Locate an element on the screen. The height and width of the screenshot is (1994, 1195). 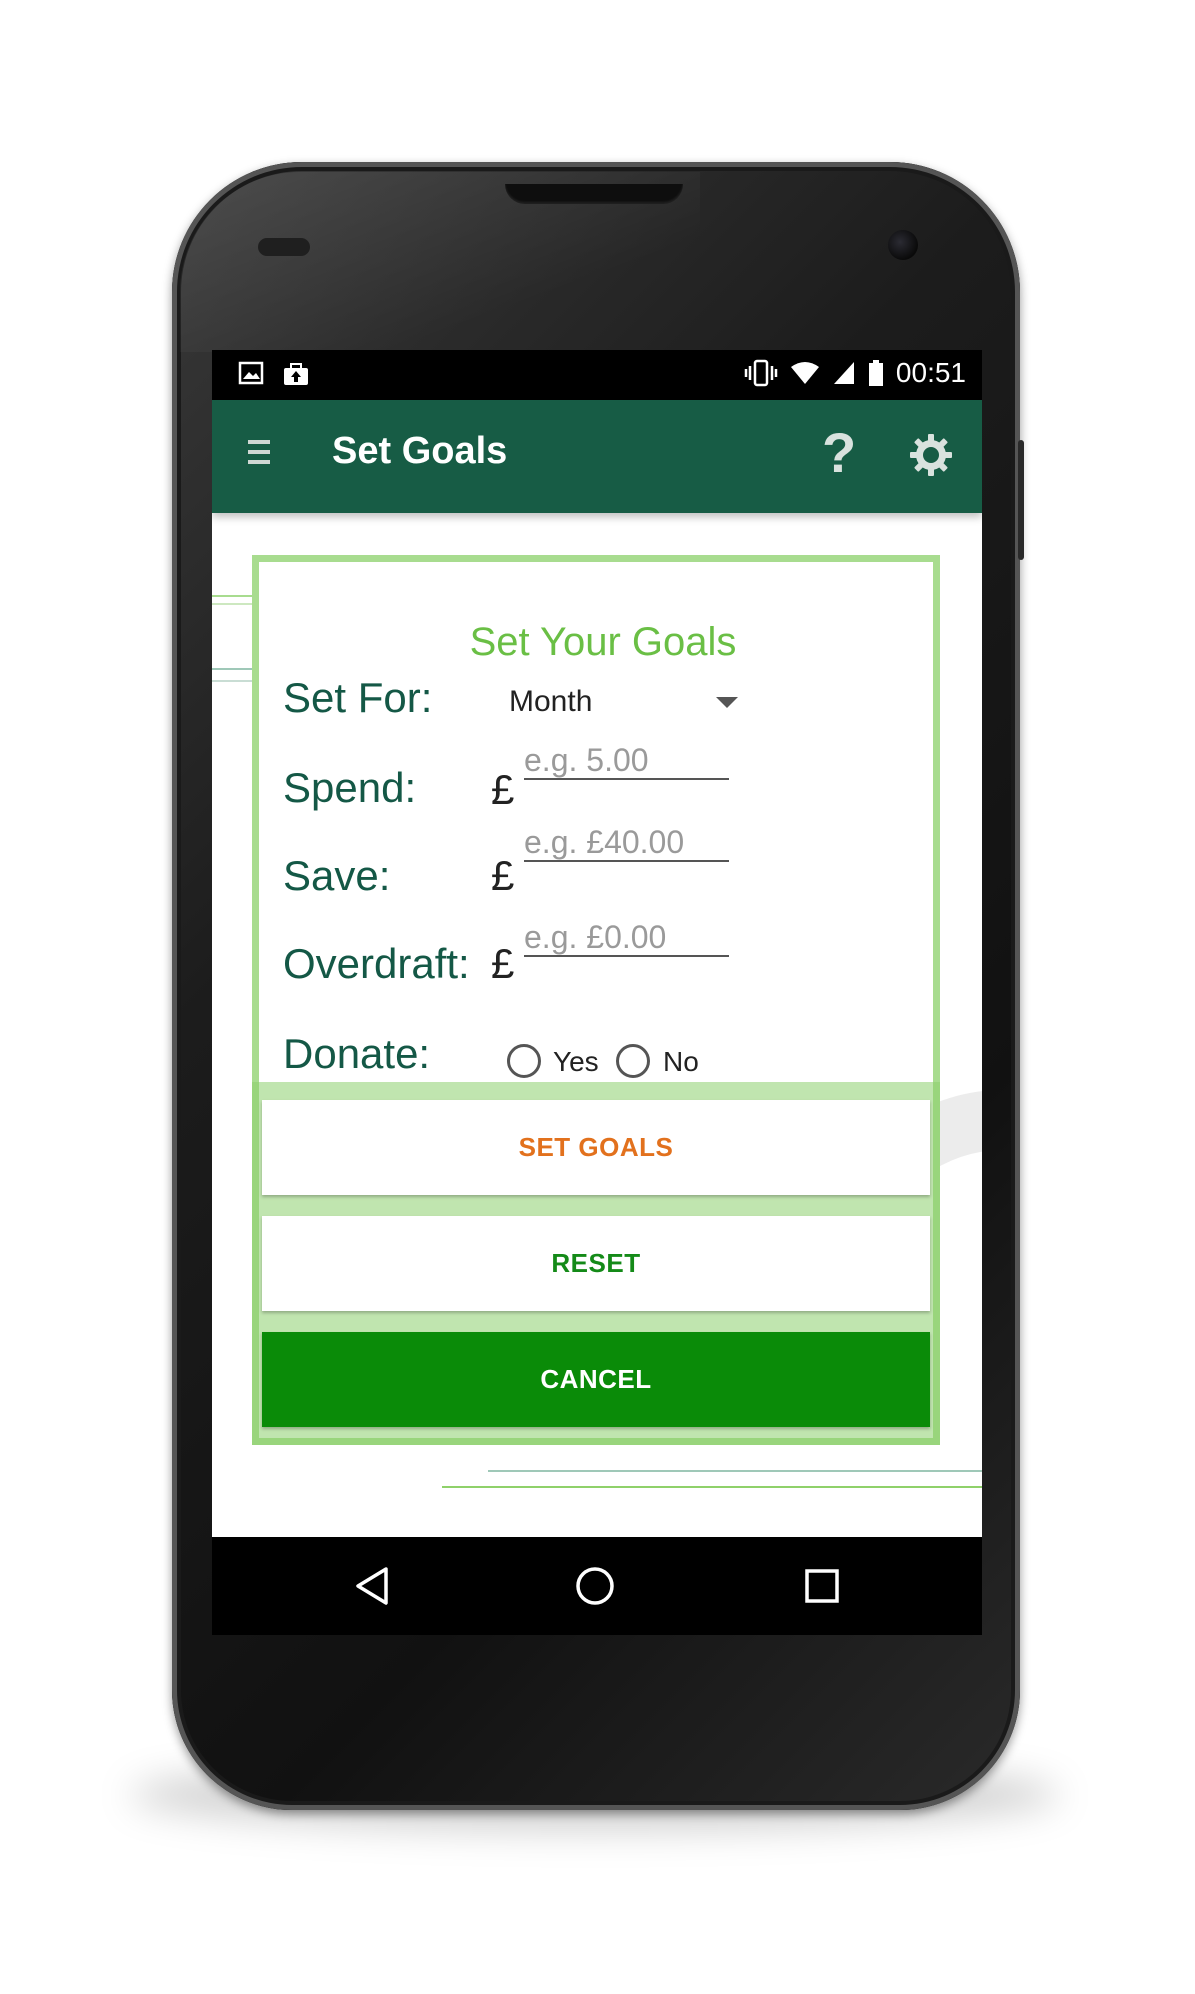
spend-currency: £ is located at coordinates (503, 789).